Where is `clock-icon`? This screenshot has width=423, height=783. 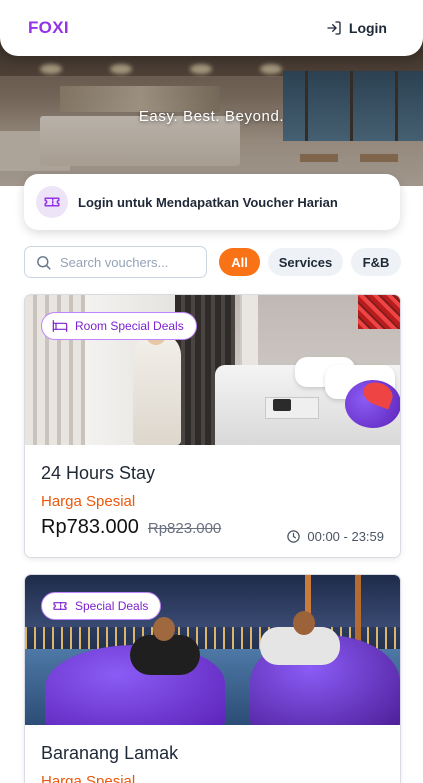 clock-icon is located at coordinates (294, 536).